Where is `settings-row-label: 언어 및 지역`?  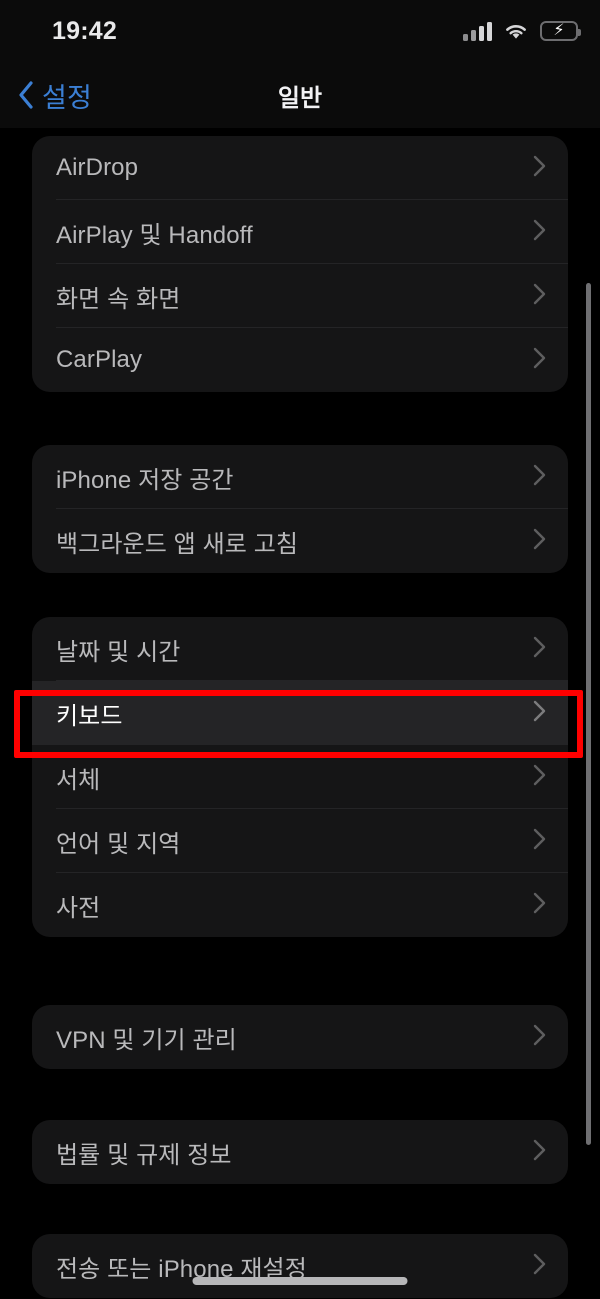 settings-row-label: 언어 및 지역 is located at coordinates (118, 844).